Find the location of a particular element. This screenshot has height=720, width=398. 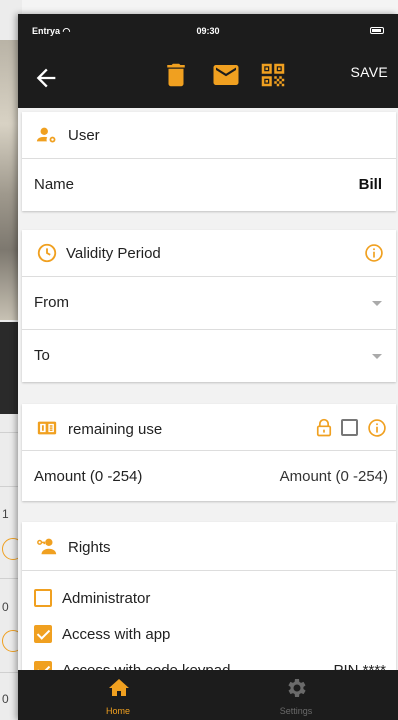

from-select: From is located at coordinates (209, 303).